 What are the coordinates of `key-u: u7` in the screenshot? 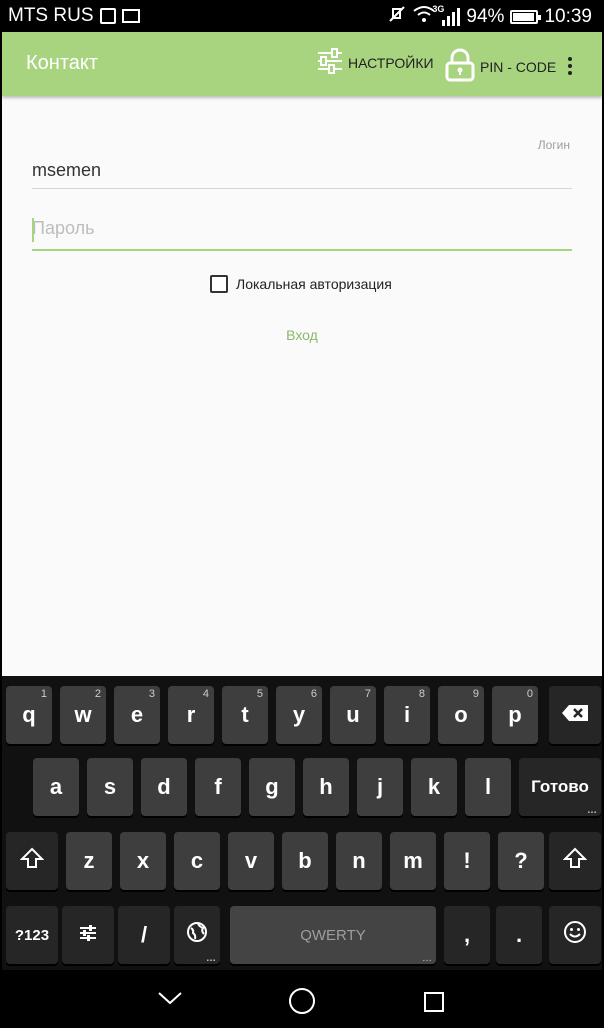 It's located at (353, 715).